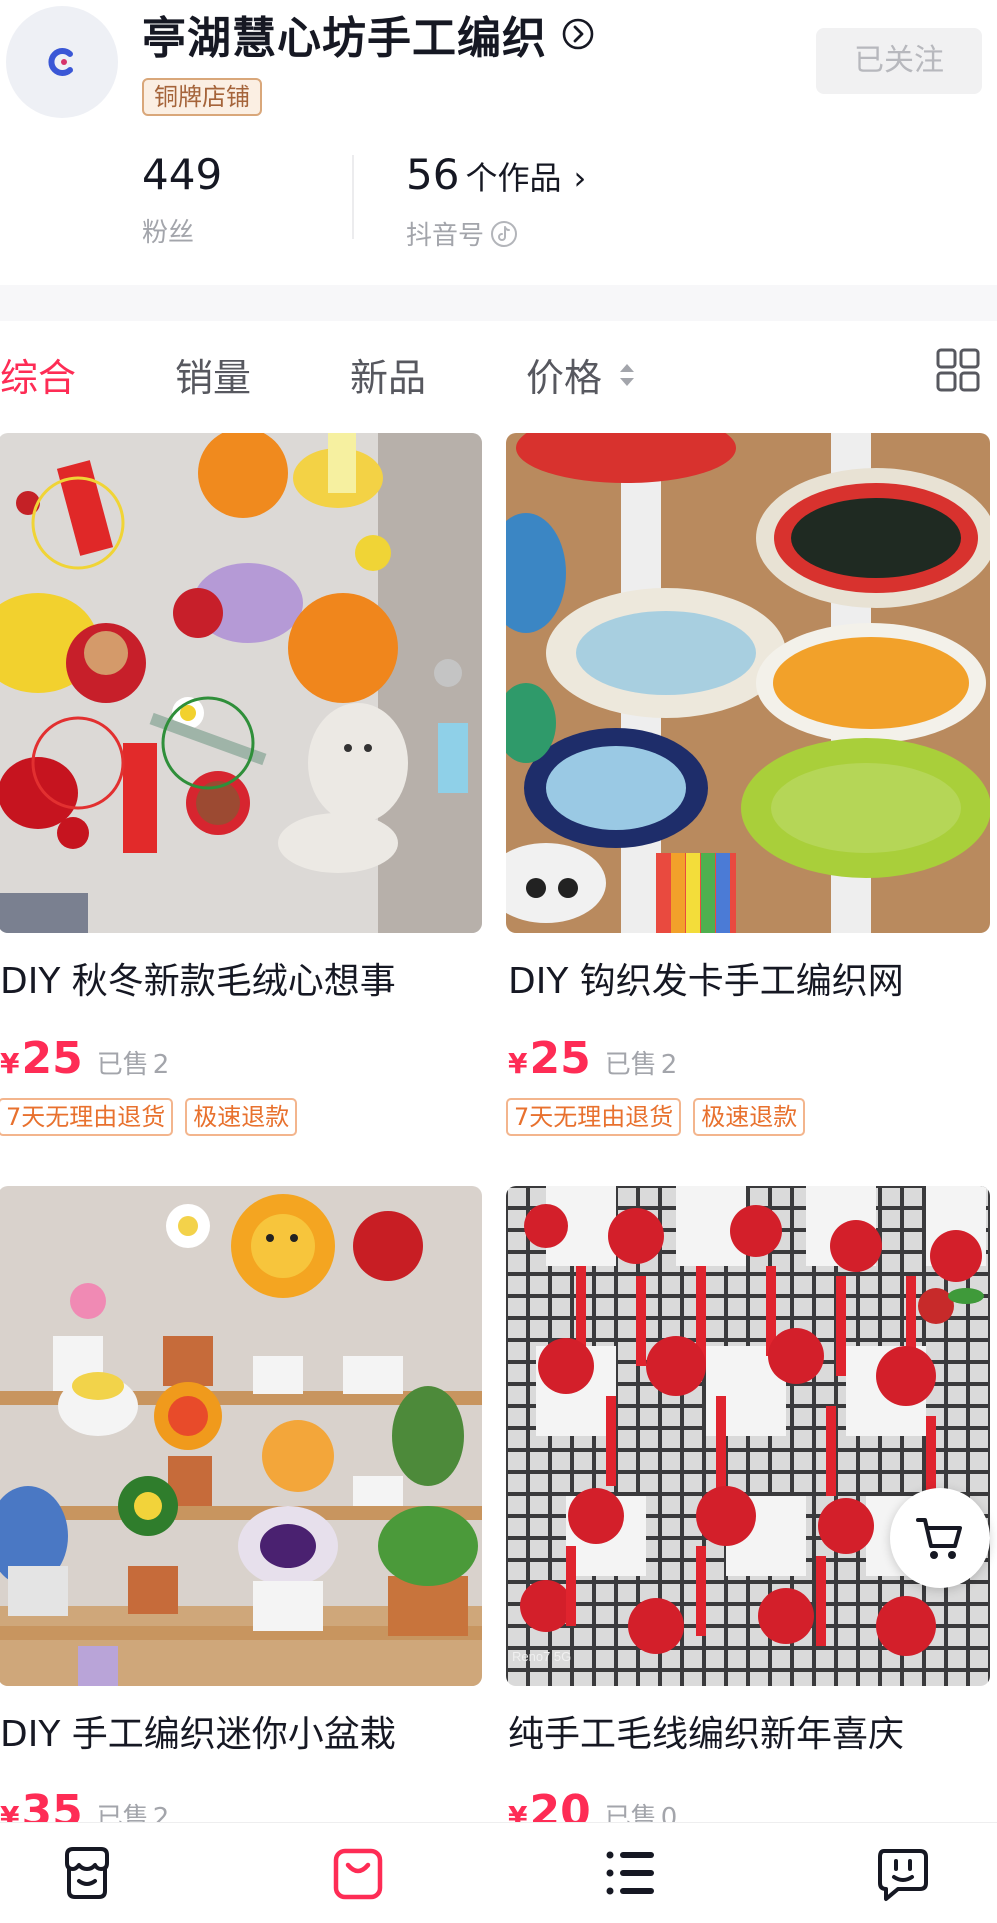  What do you see at coordinates (198, 981) in the screenshot?
I see `product-title: DIY 秋冬新款毛绒心想事` at bounding box center [198, 981].